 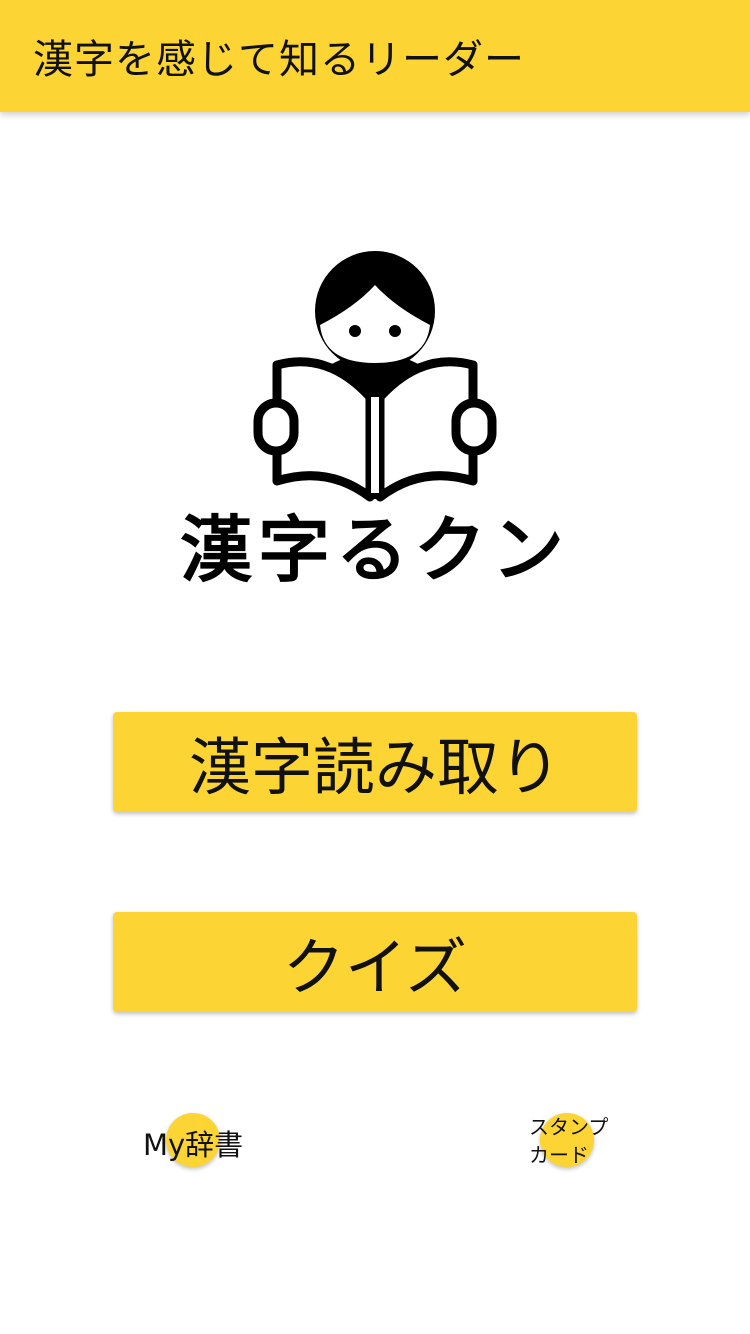 What do you see at coordinates (375, 967) in the screenshot?
I see `quiz-button-label: クイズ` at bounding box center [375, 967].